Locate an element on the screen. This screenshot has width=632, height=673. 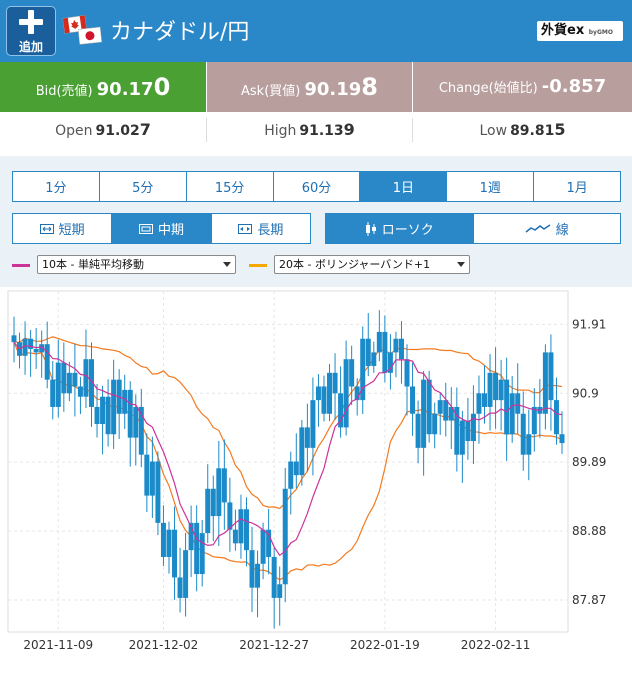
sma-indicator-value: 10本 - 単純平均移動 is located at coordinates (93, 264).